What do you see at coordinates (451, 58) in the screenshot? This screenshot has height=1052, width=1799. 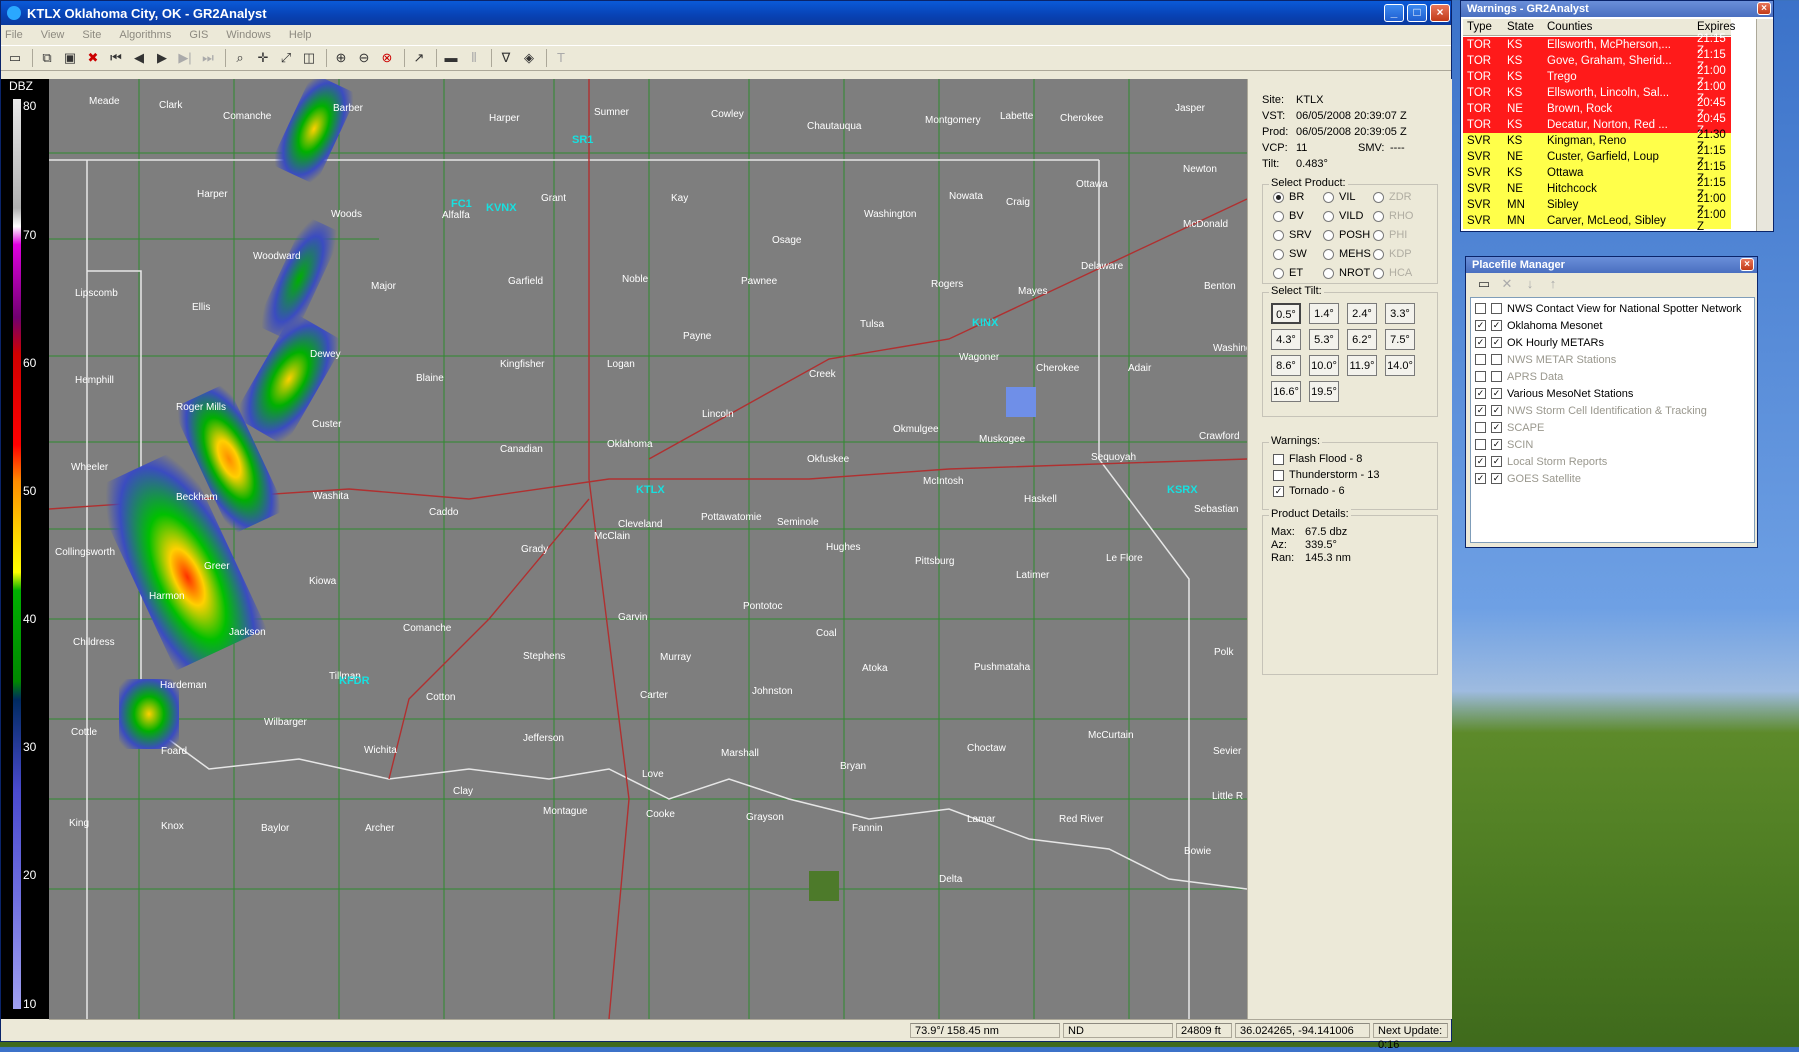 I see `bar-icon: ▬` at bounding box center [451, 58].